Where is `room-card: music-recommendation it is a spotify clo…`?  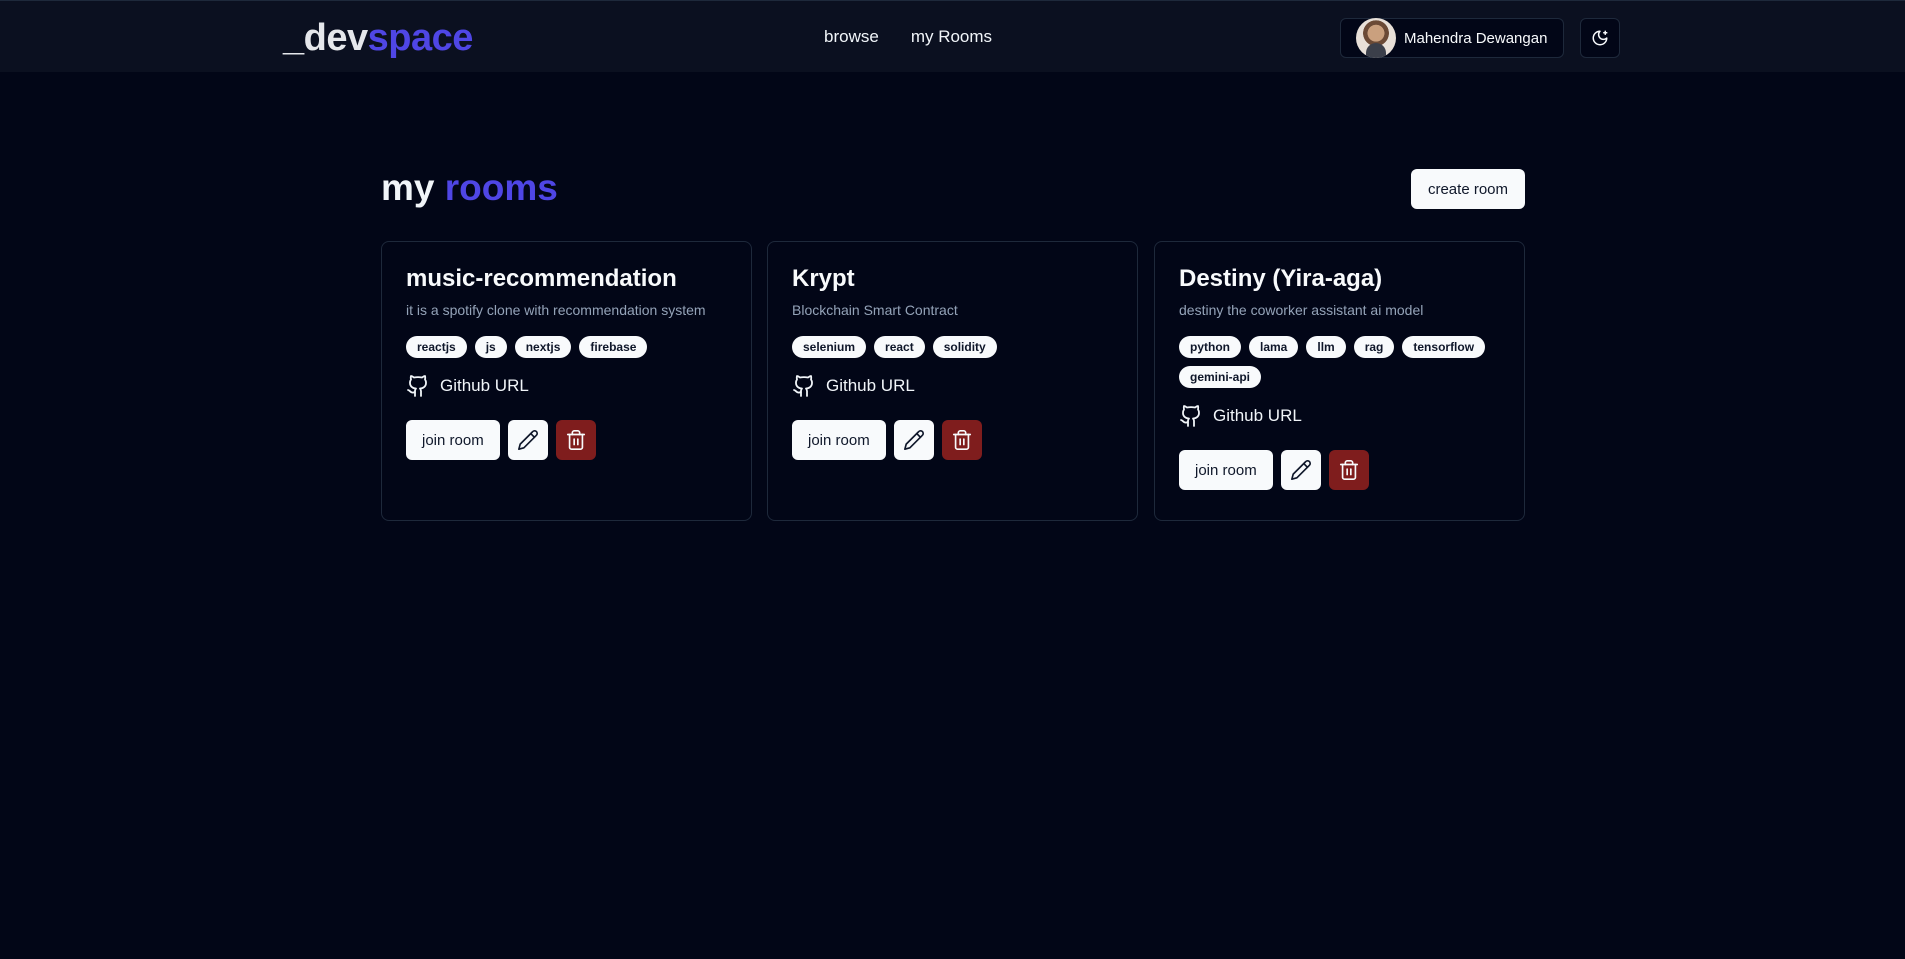 room-card: music-recommendation it is a spotify clo… is located at coordinates (566, 381).